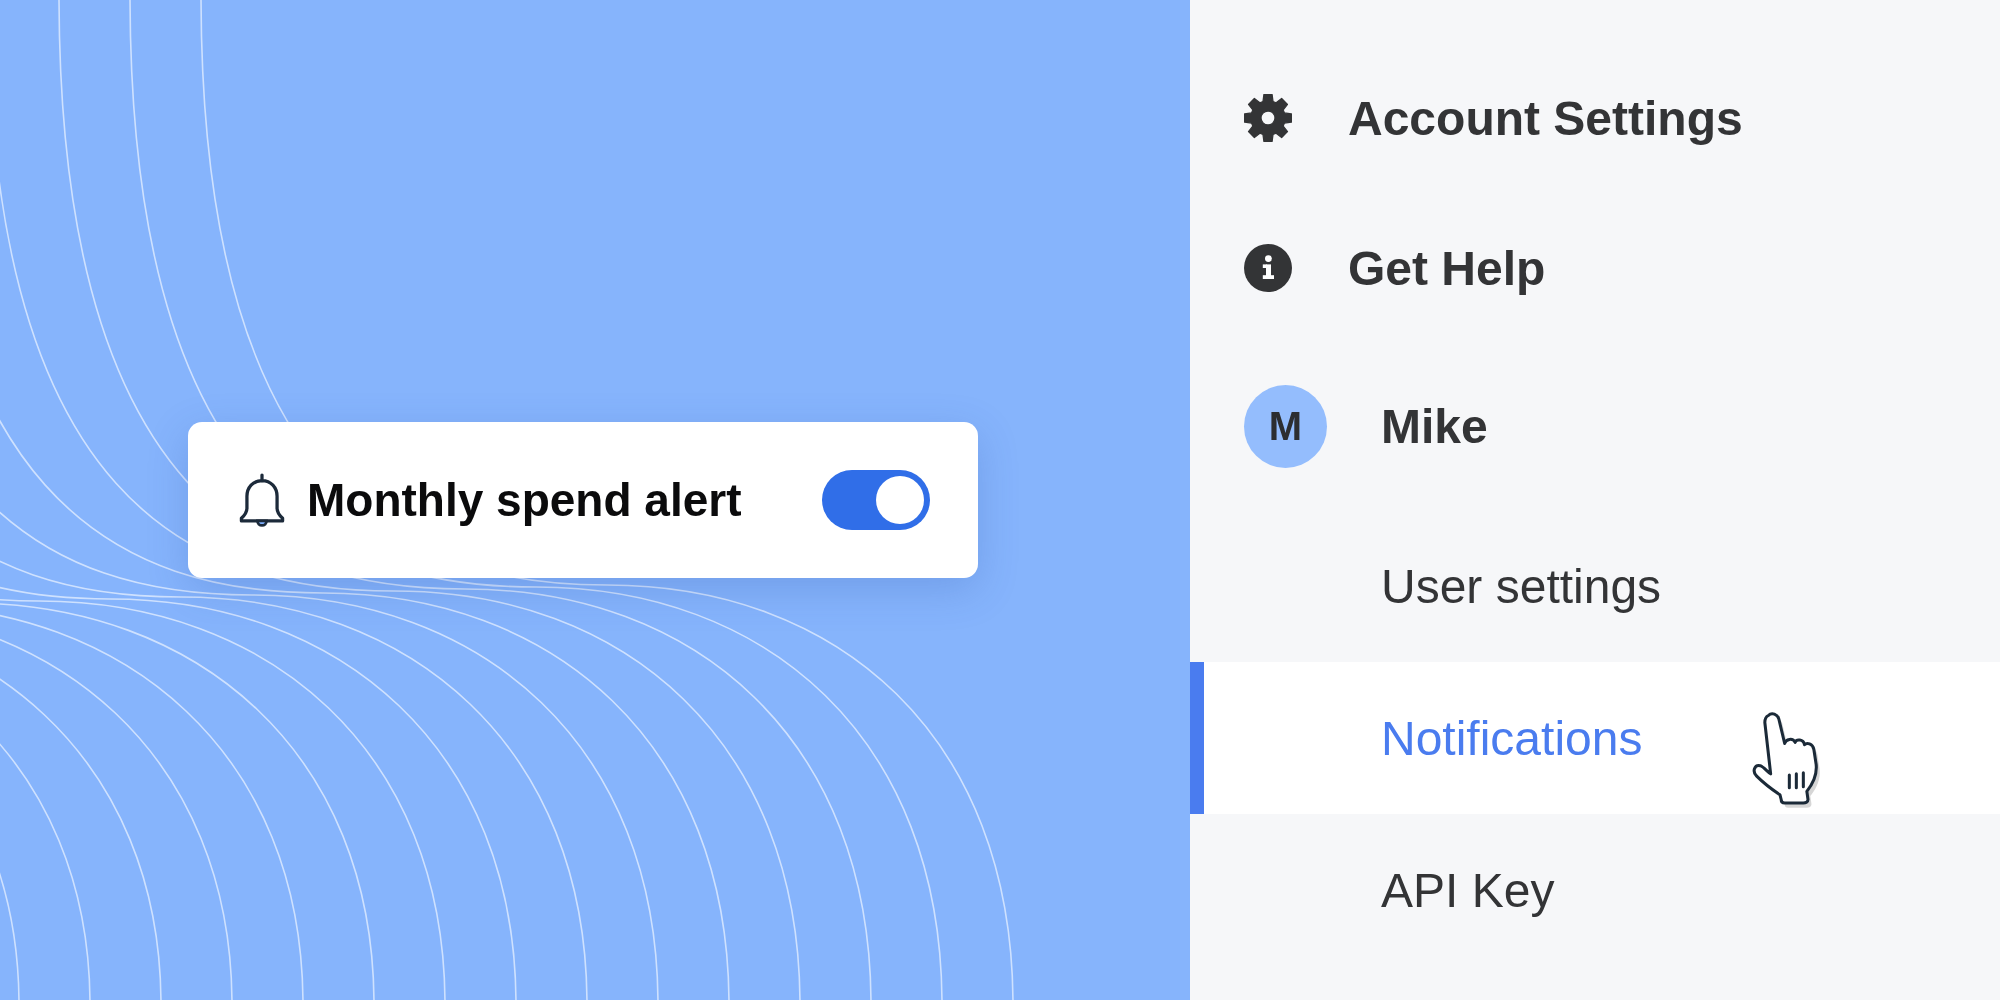  I want to click on user-name: Mike, so click(1434, 426).